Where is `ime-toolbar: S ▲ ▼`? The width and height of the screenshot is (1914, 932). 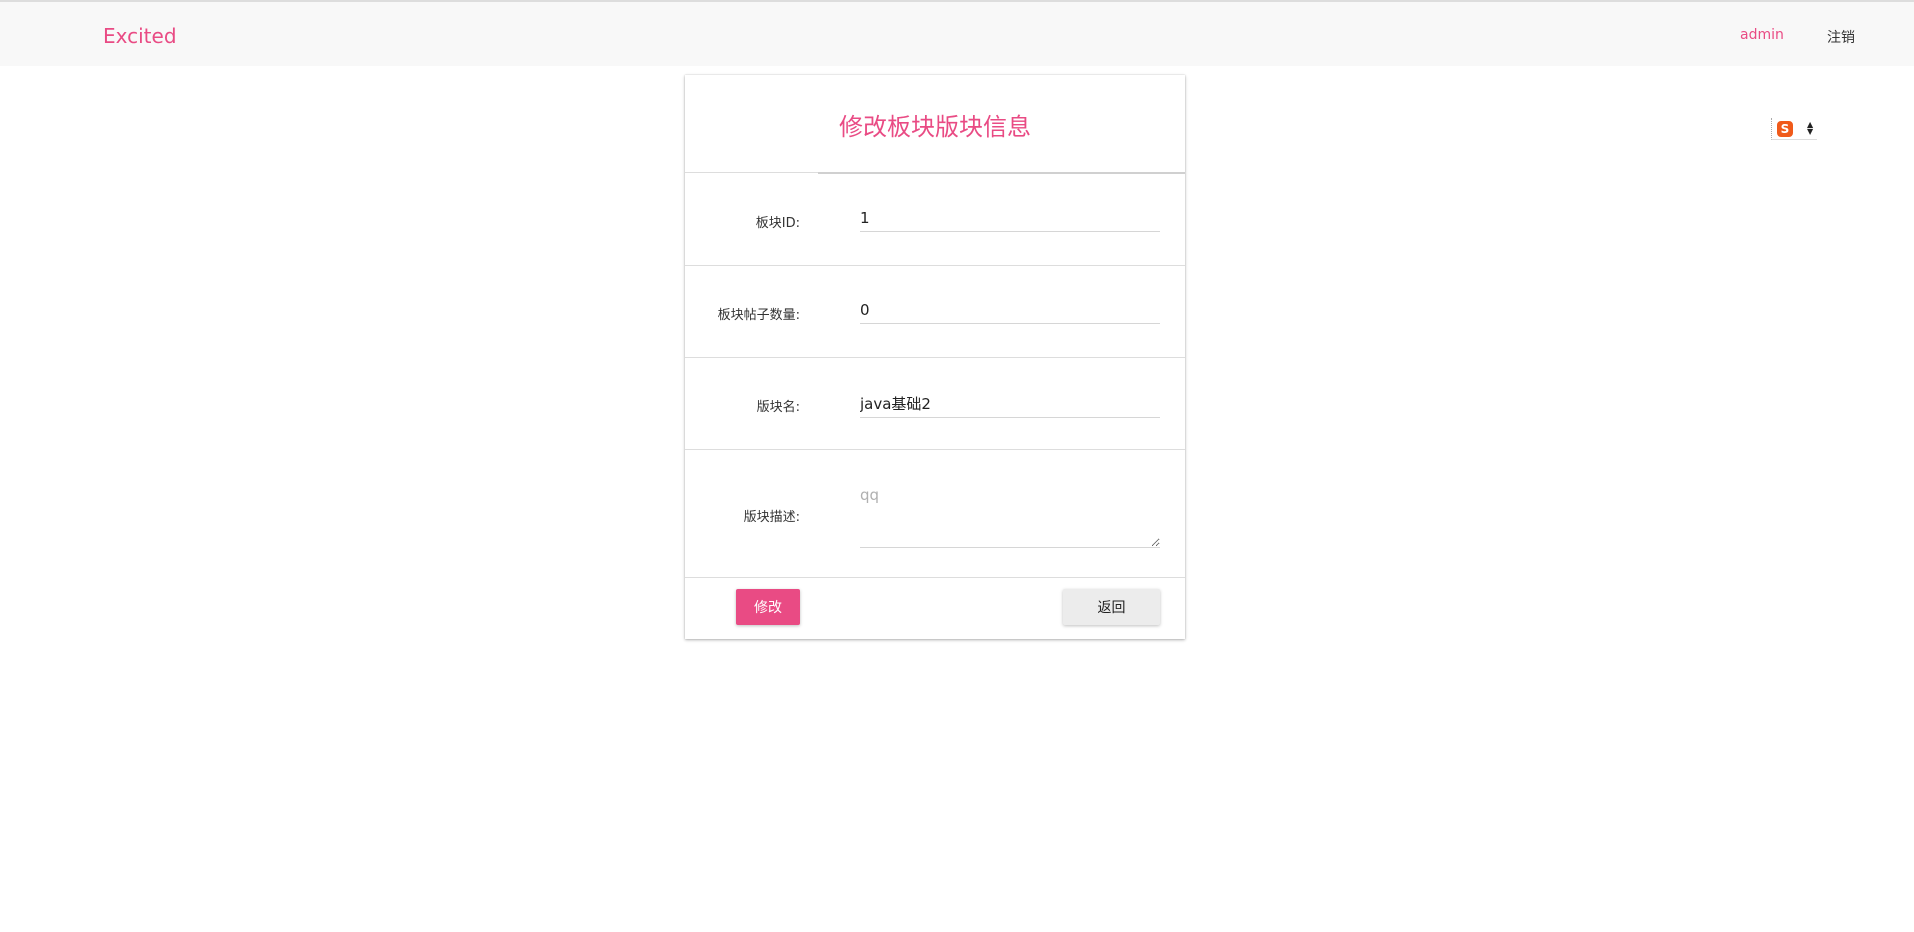
ime-toolbar: S ▲ ▼ is located at coordinates (1794, 129).